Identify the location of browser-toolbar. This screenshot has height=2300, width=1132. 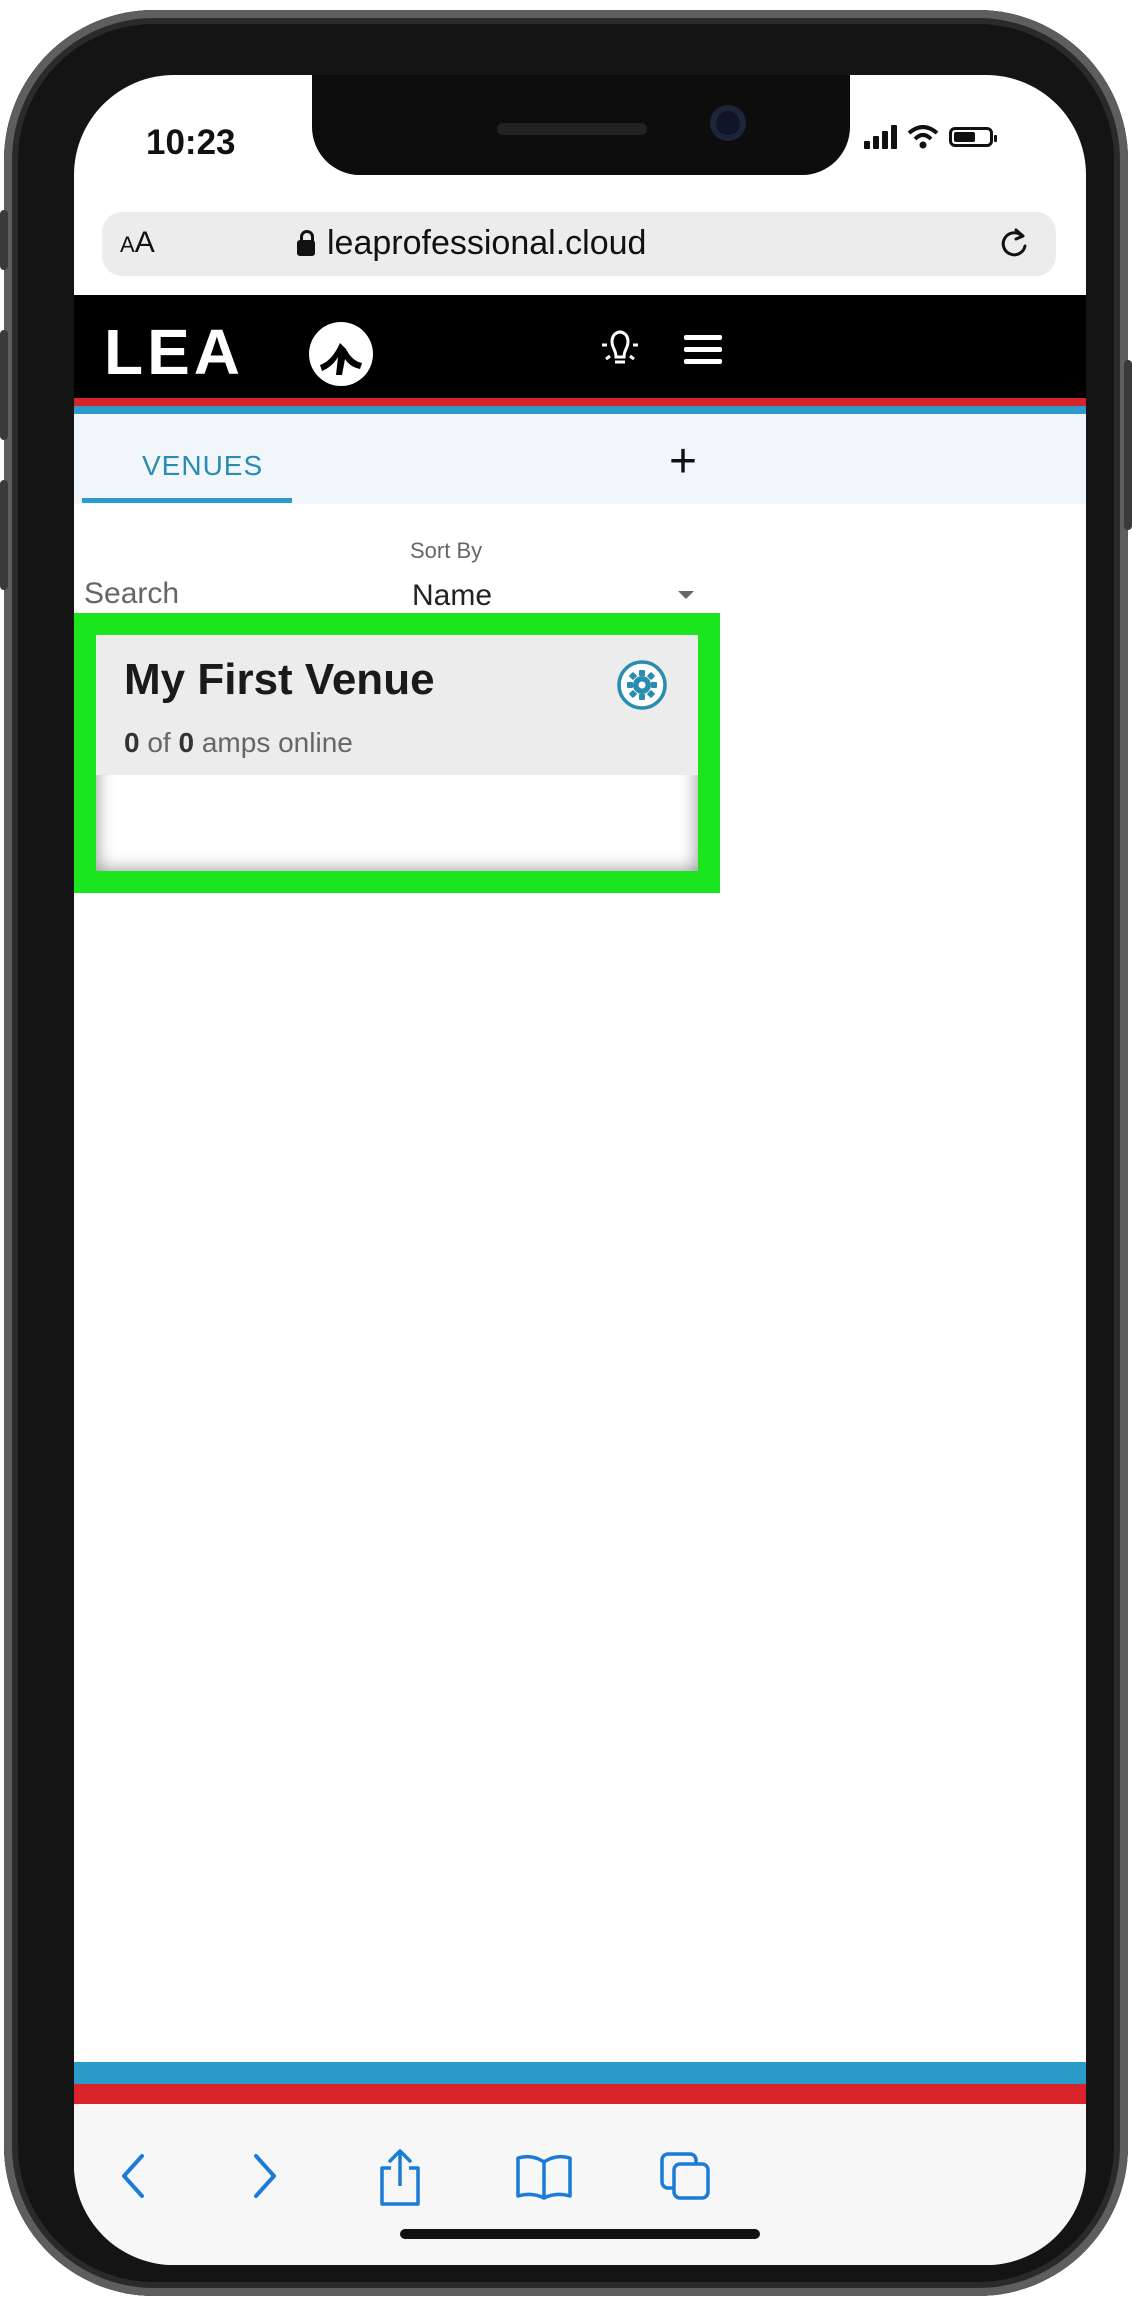
(580, 2184).